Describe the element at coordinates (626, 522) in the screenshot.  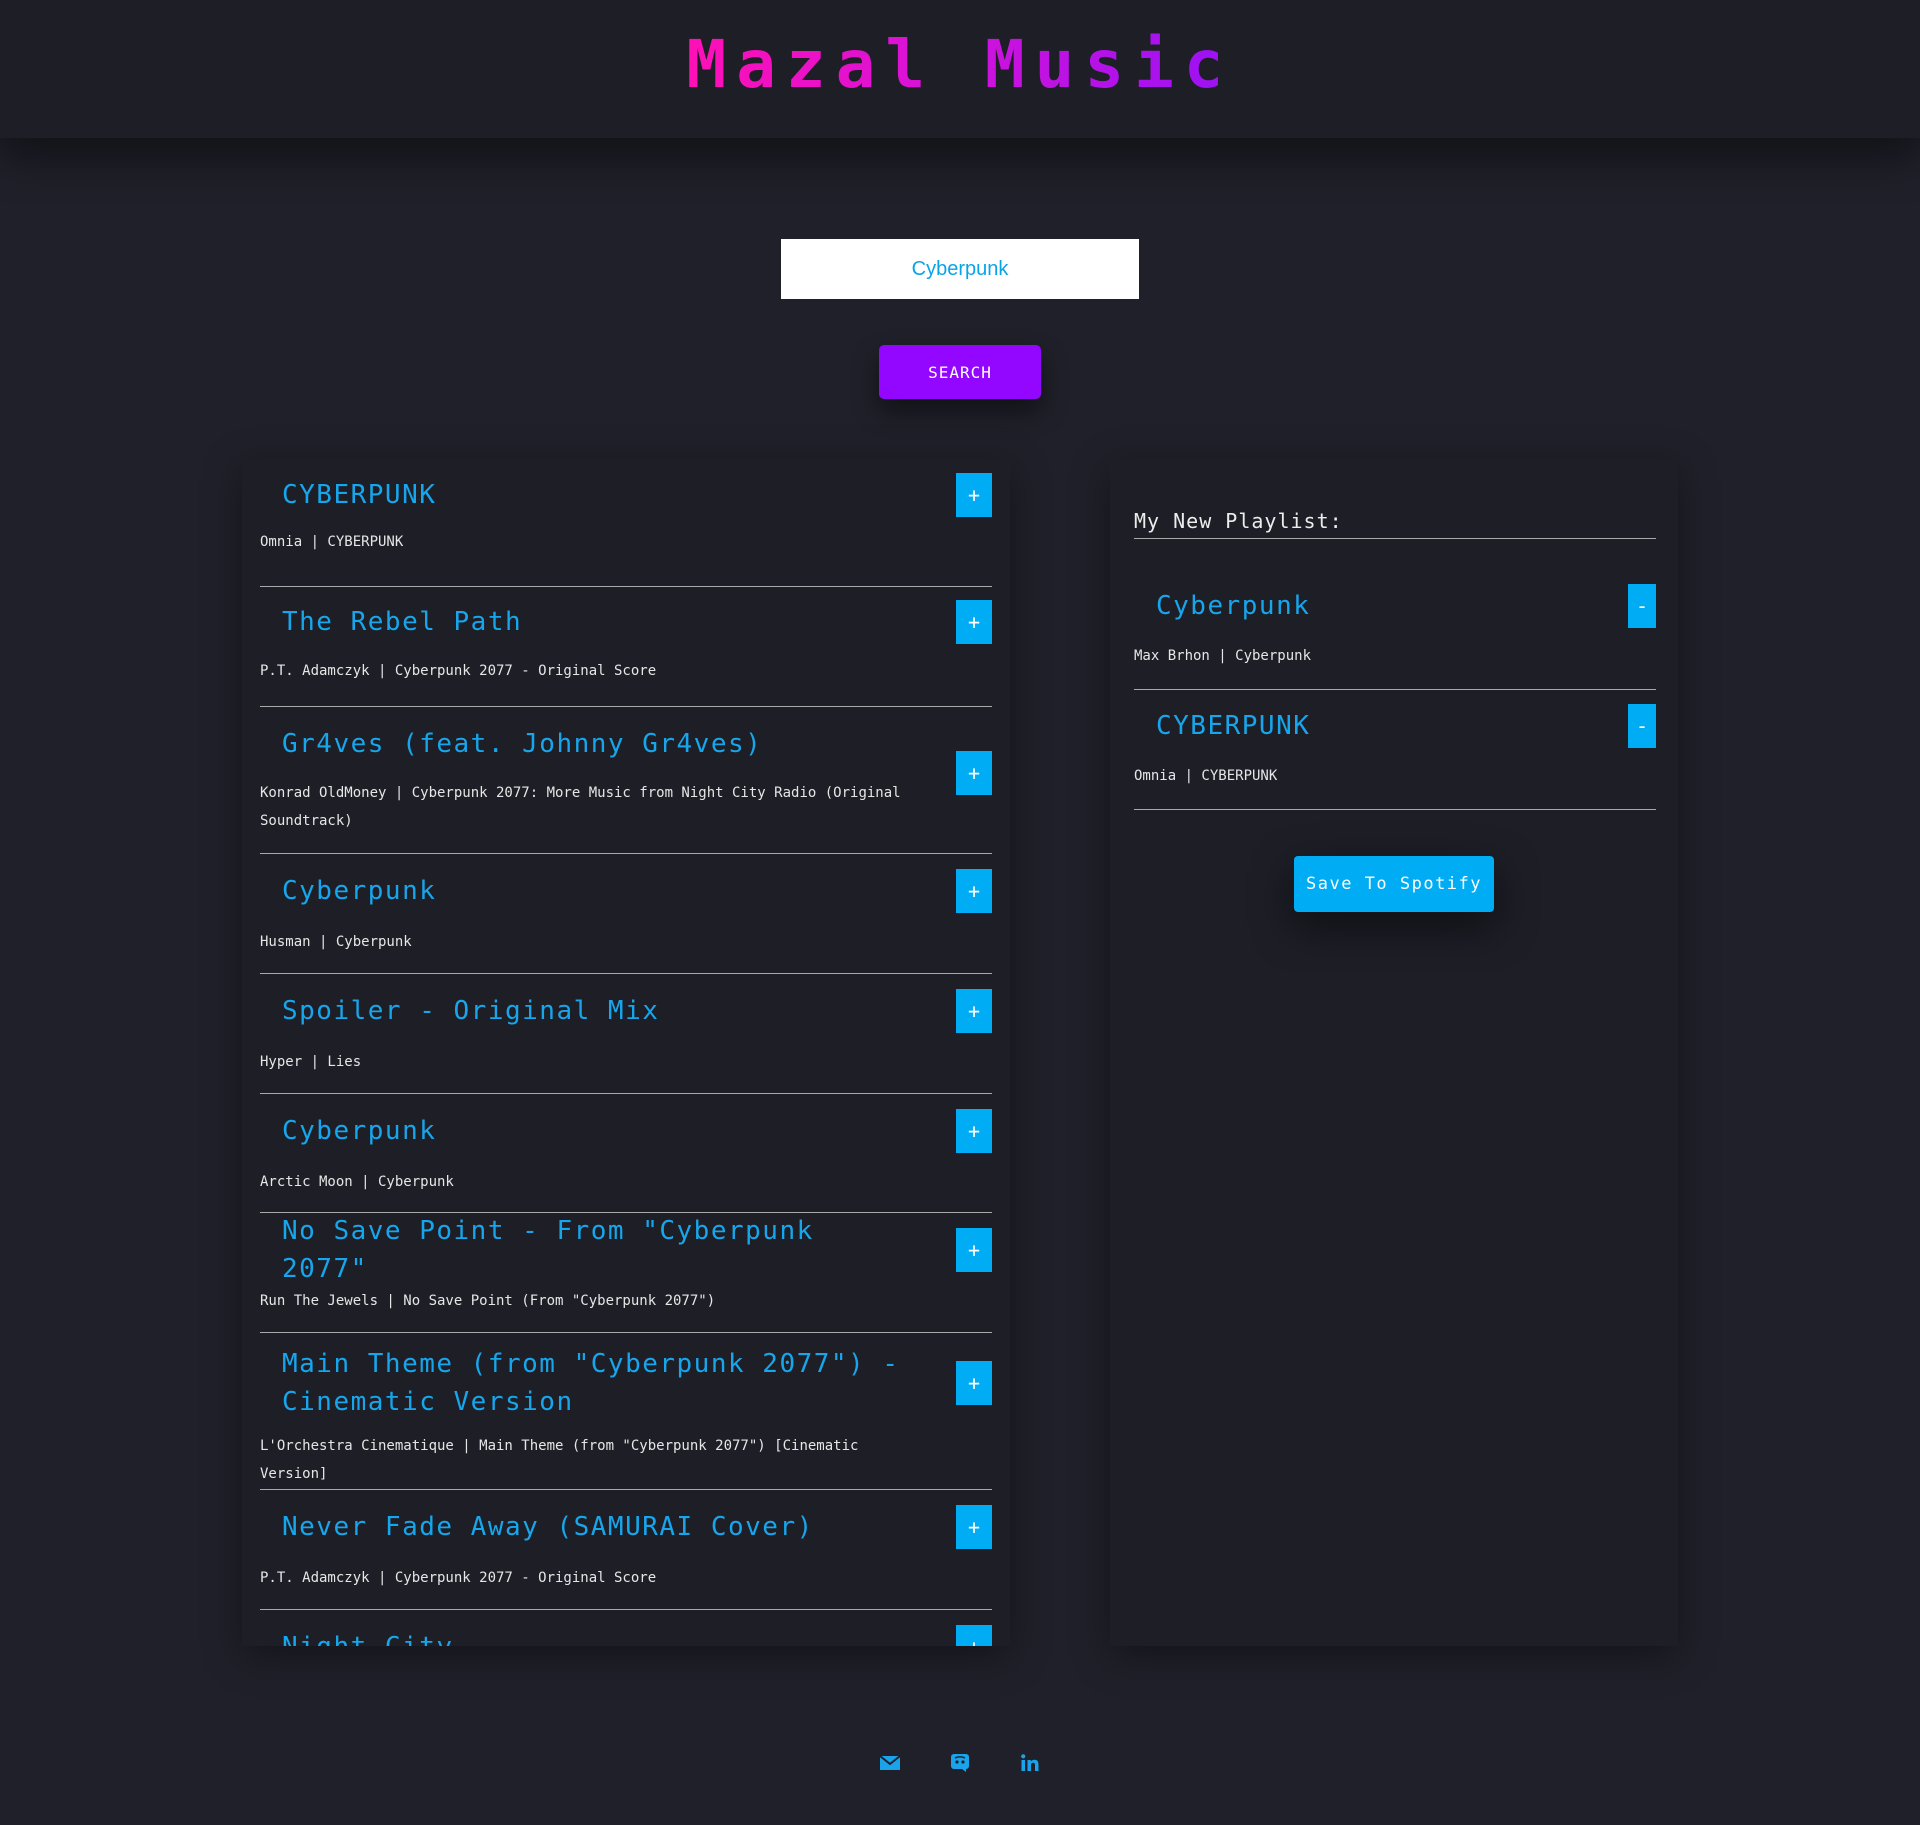
I see `result-track: CYBERPUNK + Omnia | CYBERPUNK` at that location.